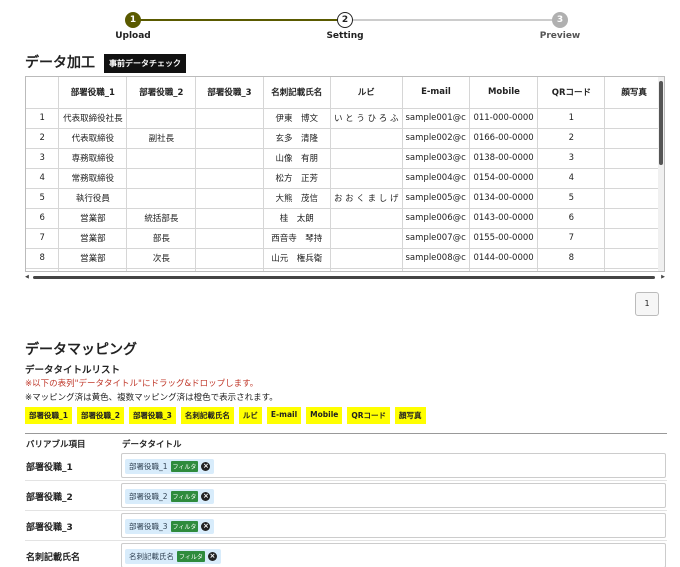 The image size is (680, 567). I want to click on step-label: Setting, so click(345, 36).